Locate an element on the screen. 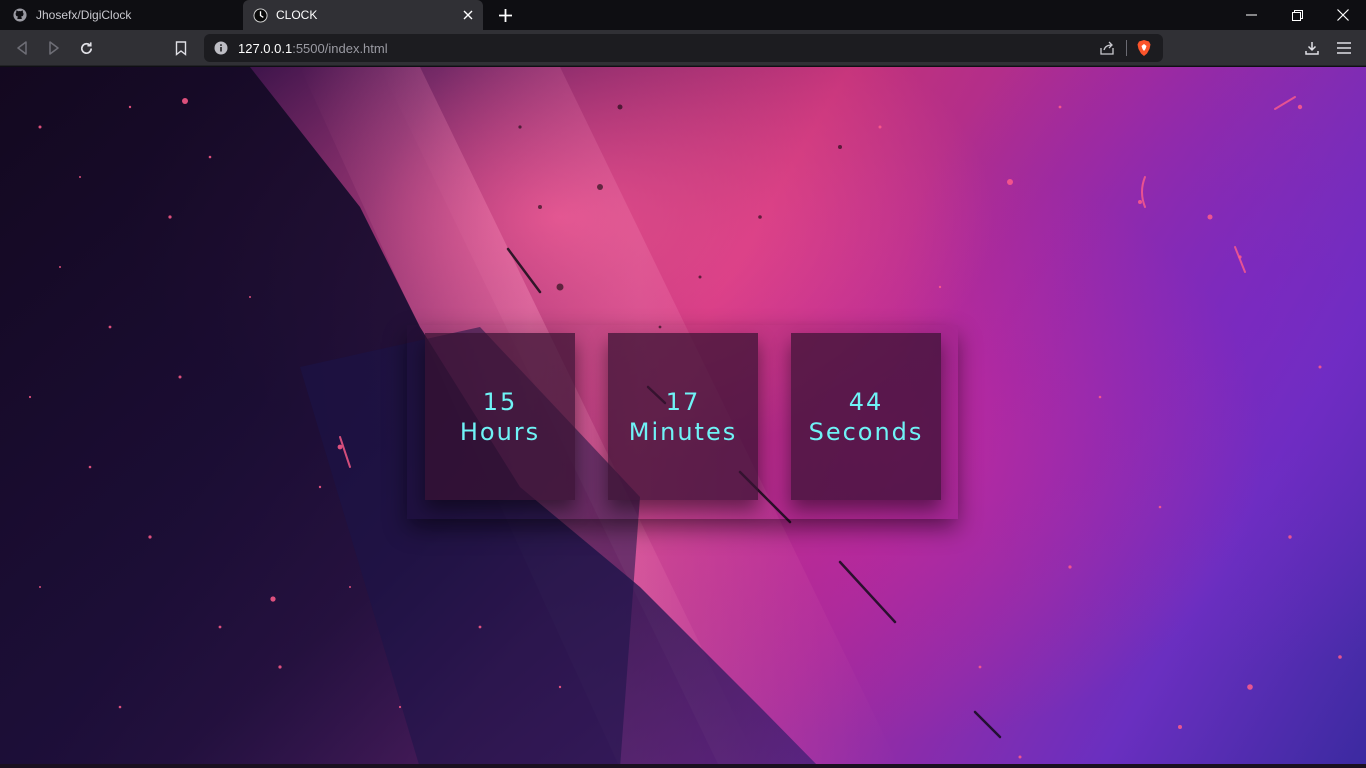 The height and width of the screenshot is (768, 1366). github-icon is located at coordinates (20, 15).